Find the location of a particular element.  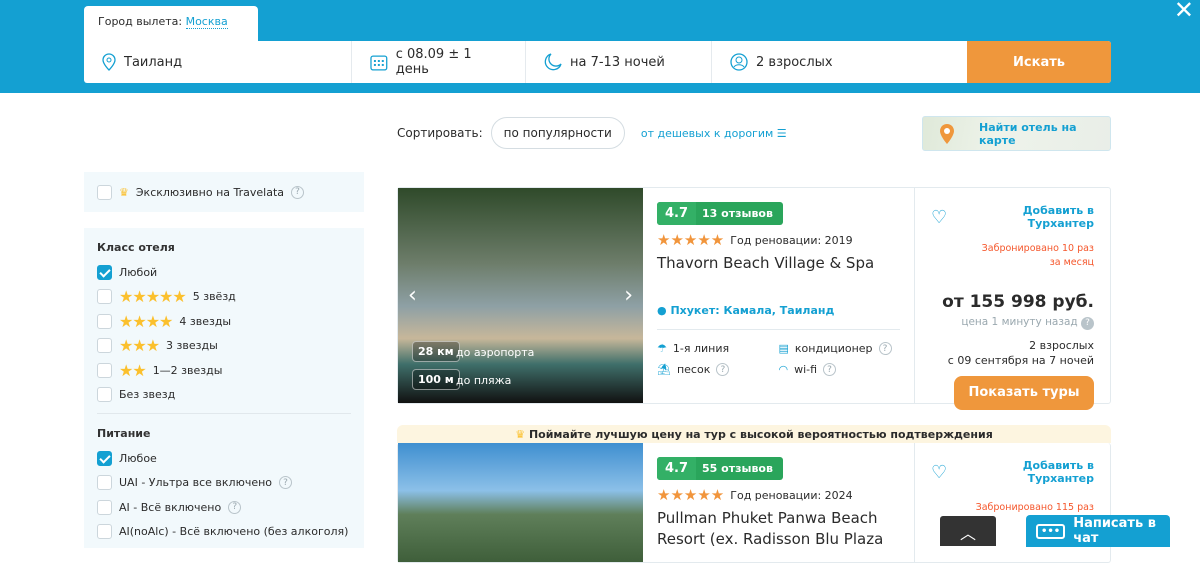

date-field: с 08.09 ± 1 день is located at coordinates (439, 62).